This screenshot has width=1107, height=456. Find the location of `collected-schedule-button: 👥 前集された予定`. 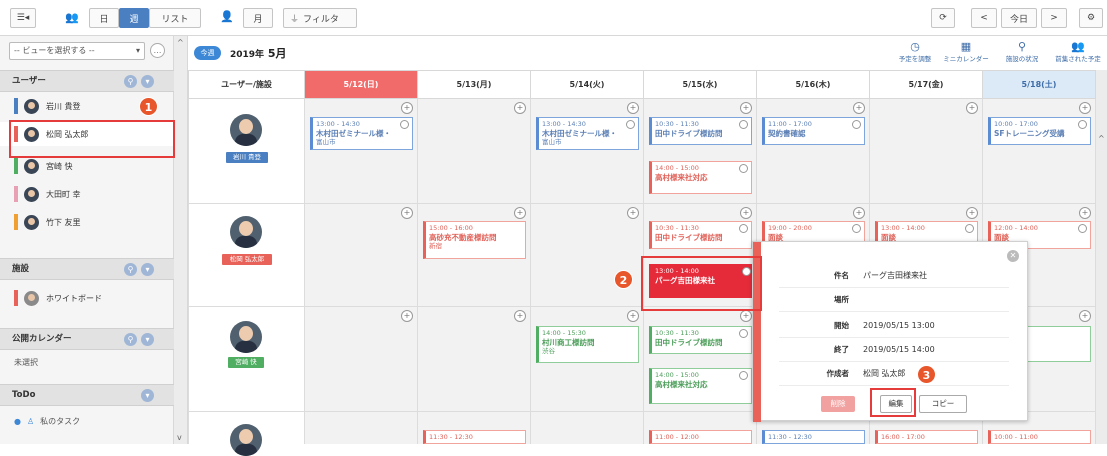

collected-schedule-button: 👥 前集された予定 is located at coordinates (1078, 51).